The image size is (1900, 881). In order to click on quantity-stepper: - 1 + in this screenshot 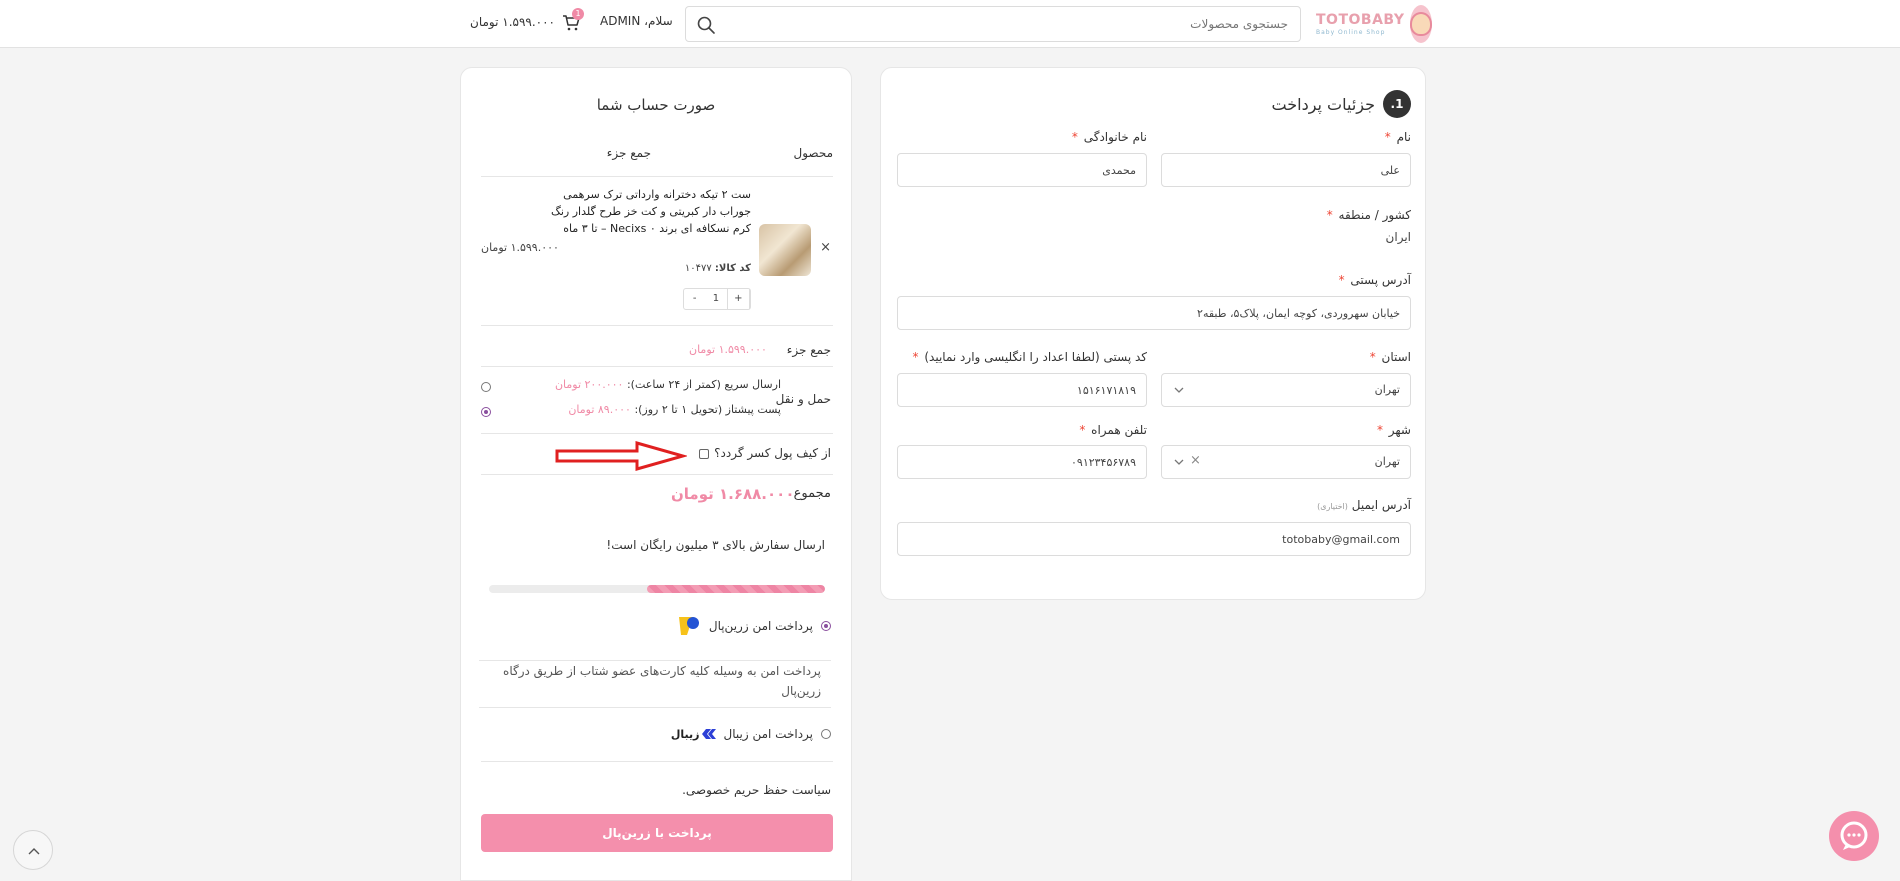, I will do `click(717, 299)`.